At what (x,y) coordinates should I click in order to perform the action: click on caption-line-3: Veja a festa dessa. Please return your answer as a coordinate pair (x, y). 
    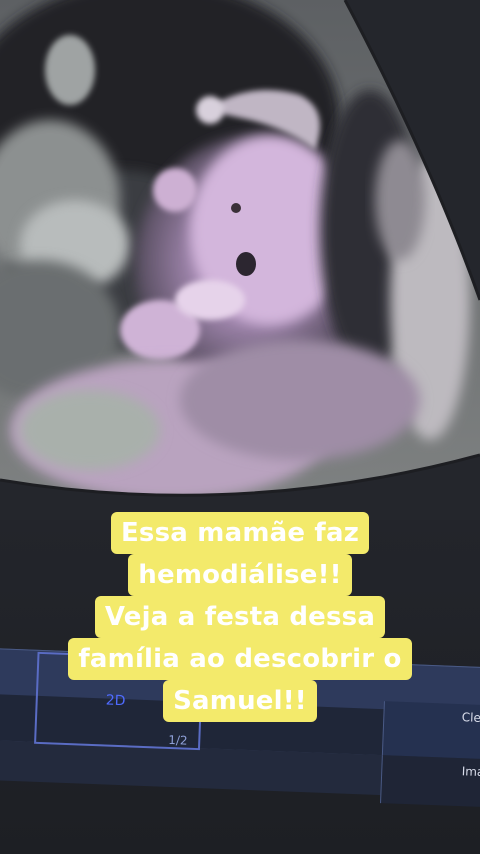
    Looking at the image, I should click on (240, 617).